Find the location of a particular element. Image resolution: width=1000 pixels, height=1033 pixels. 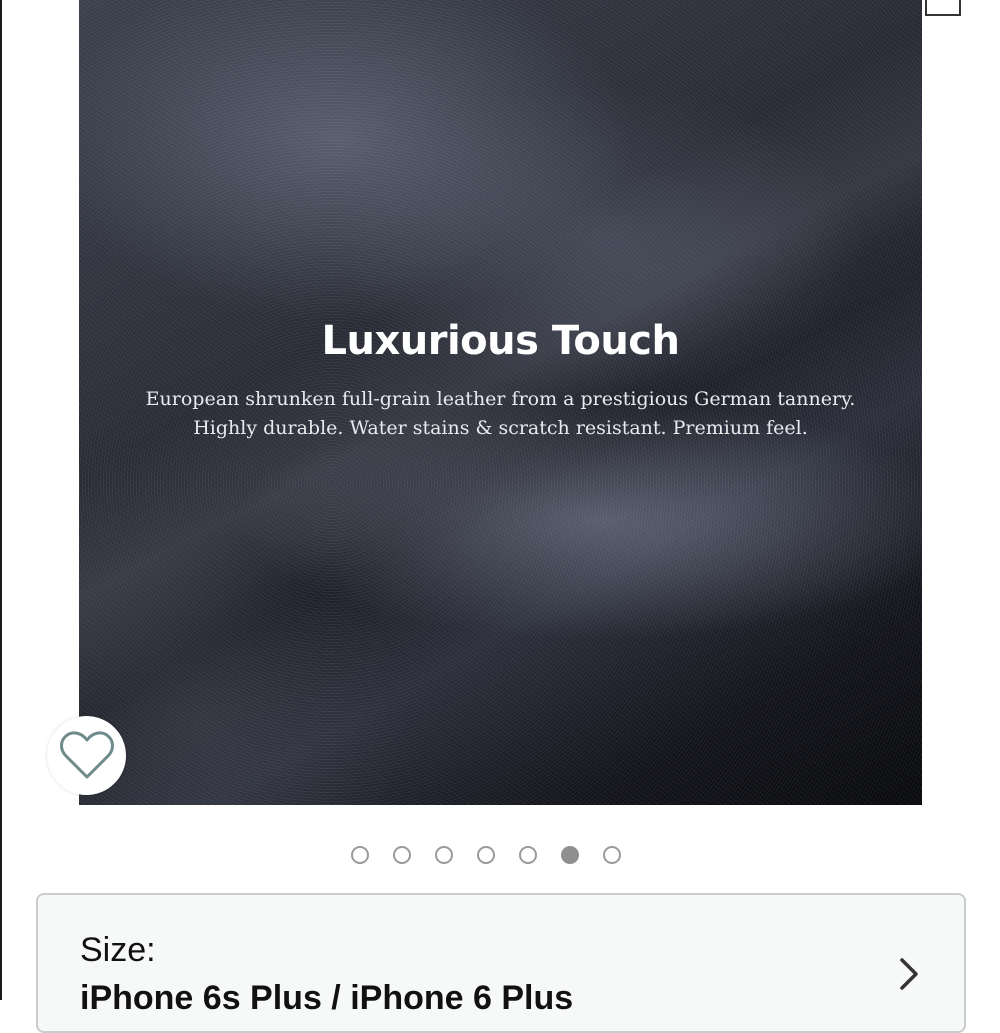

image-title: Luxurious Touch is located at coordinates (501, 341).